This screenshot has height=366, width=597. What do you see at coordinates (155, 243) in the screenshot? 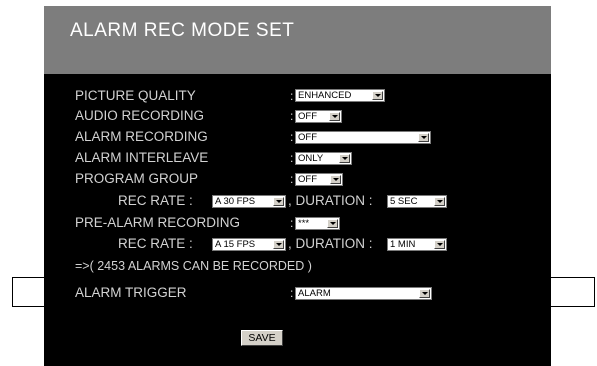
I see `pre-rec-rate-label: REC RATE :` at bounding box center [155, 243].